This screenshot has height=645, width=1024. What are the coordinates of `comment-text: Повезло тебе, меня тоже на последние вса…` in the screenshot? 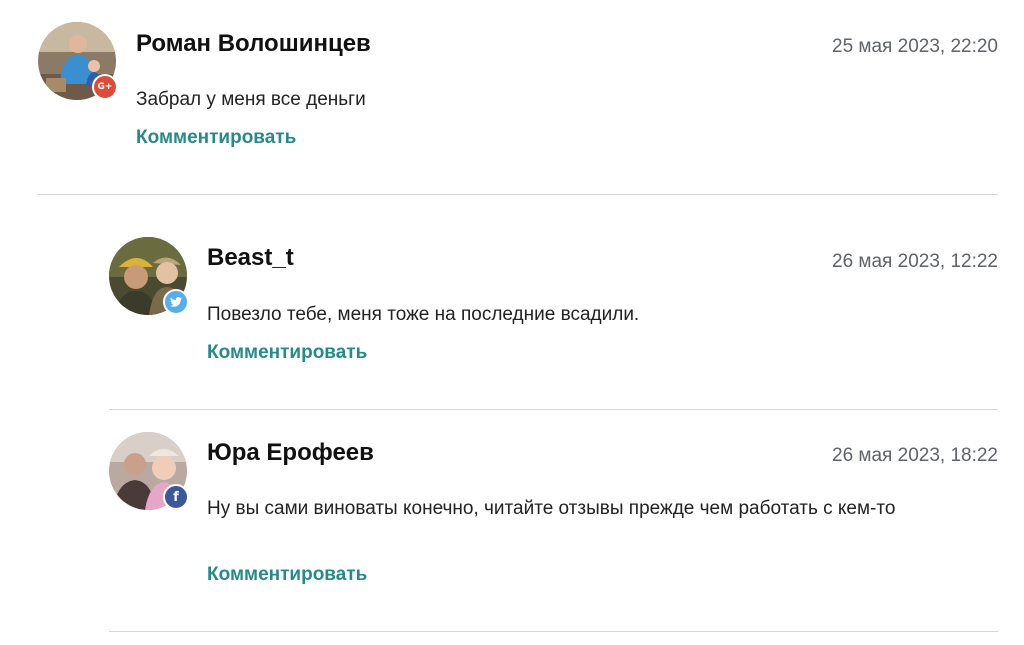 It's located at (423, 314).